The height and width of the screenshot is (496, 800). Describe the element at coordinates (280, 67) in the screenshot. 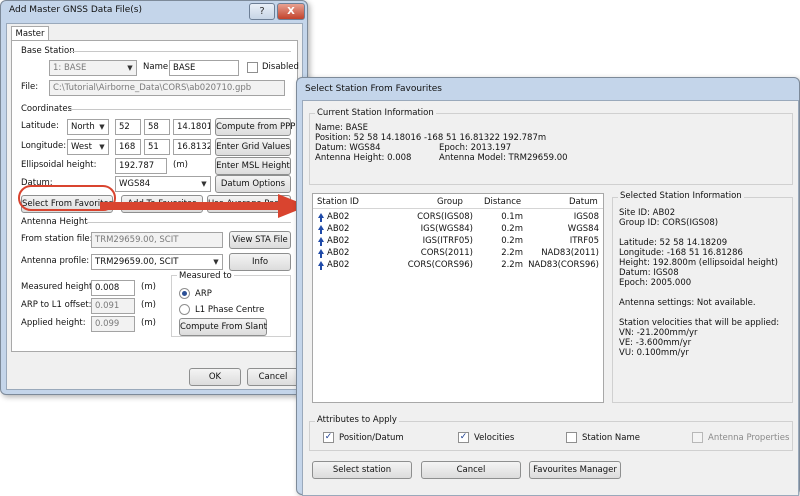

I see `disabled-label: Disabled` at that location.